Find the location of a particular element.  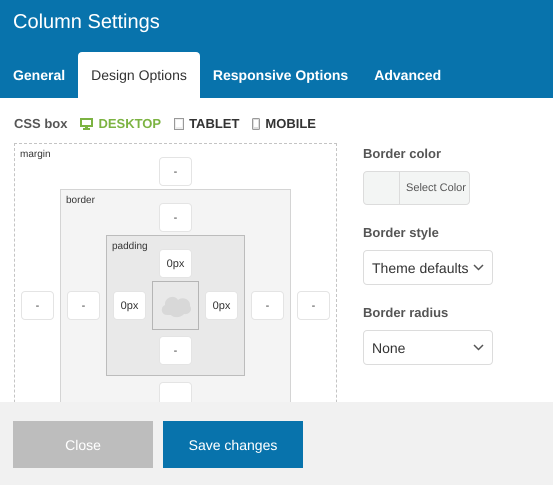

save-button: Save changes is located at coordinates (233, 444).